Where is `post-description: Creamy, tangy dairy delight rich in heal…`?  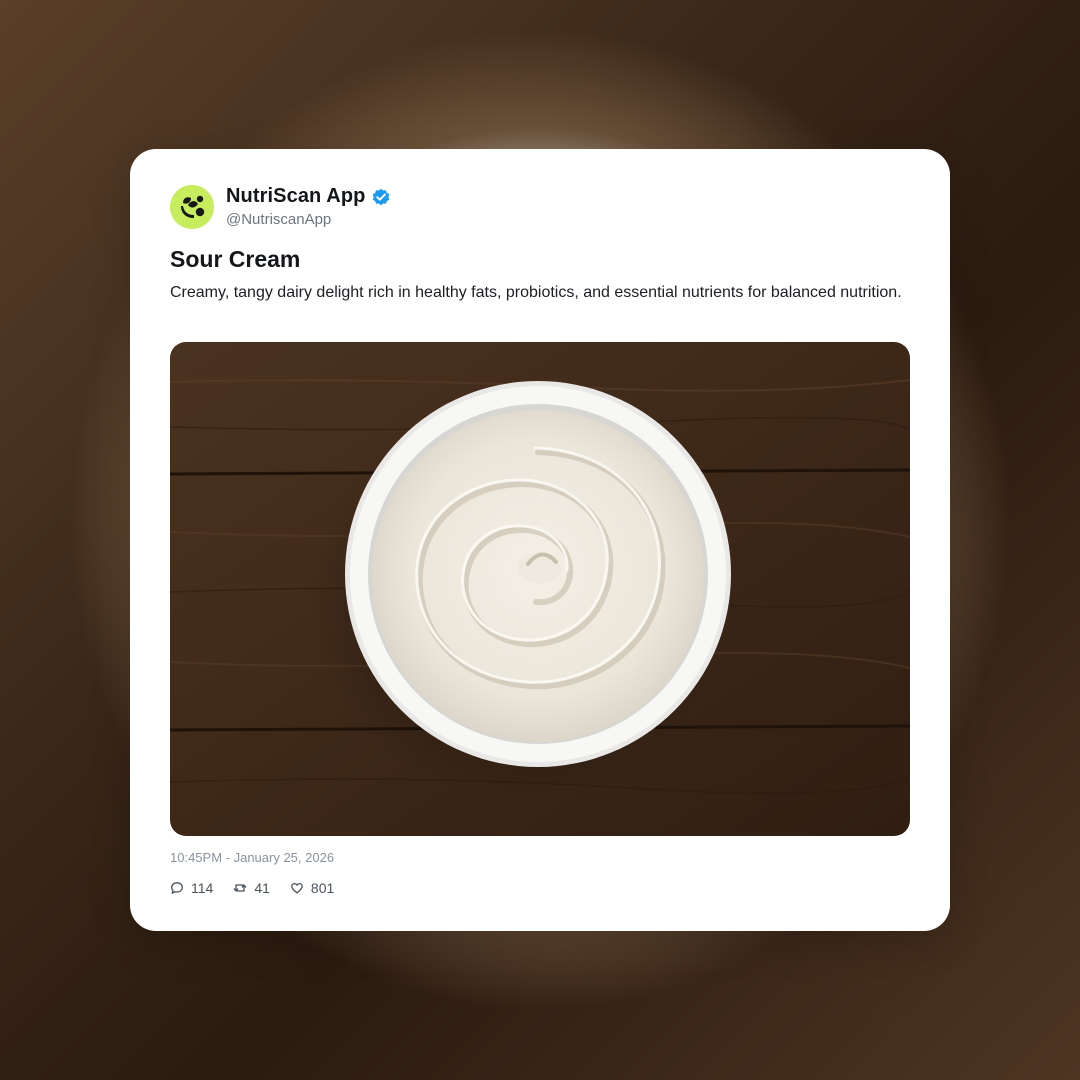 post-description: Creamy, tangy dairy delight rich in heal… is located at coordinates (536, 292).